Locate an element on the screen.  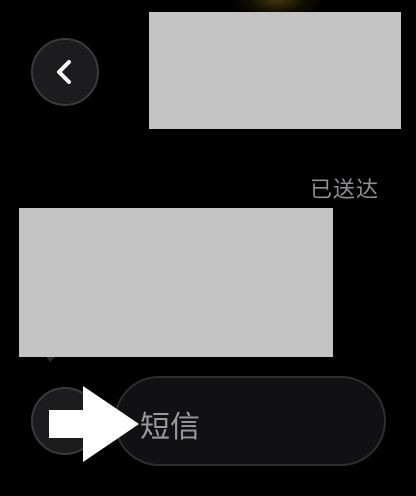
delivered-status: 已送达 is located at coordinates (344, 190).